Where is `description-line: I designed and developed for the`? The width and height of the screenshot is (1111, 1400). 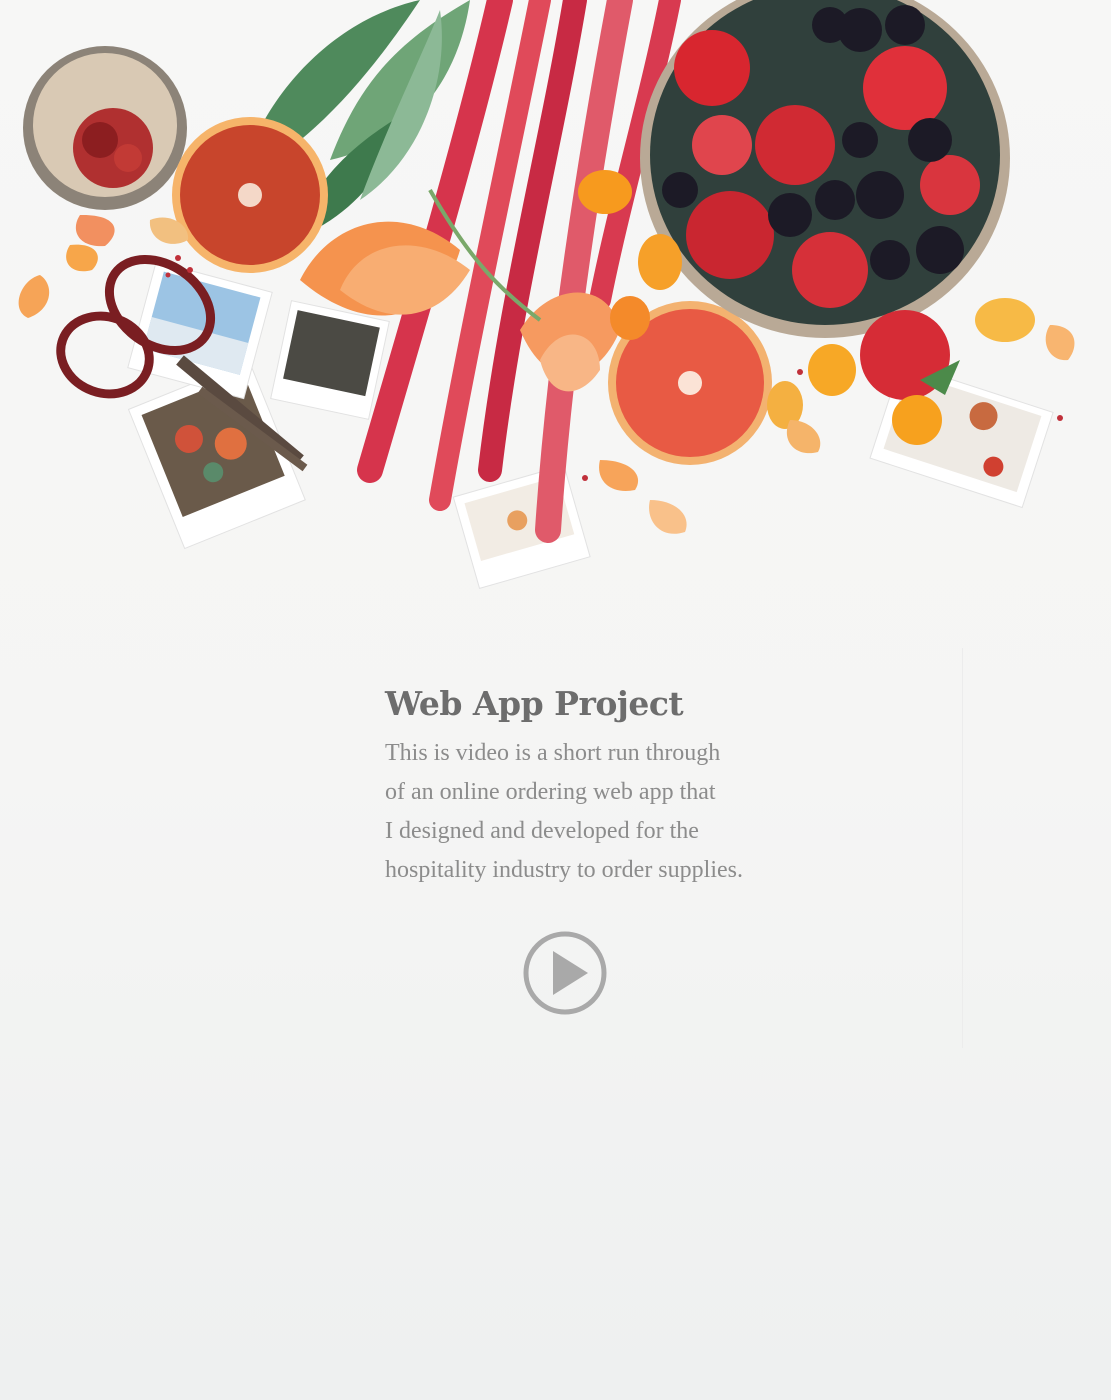
description-line: I designed and developed for the is located at coordinates (542, 831).